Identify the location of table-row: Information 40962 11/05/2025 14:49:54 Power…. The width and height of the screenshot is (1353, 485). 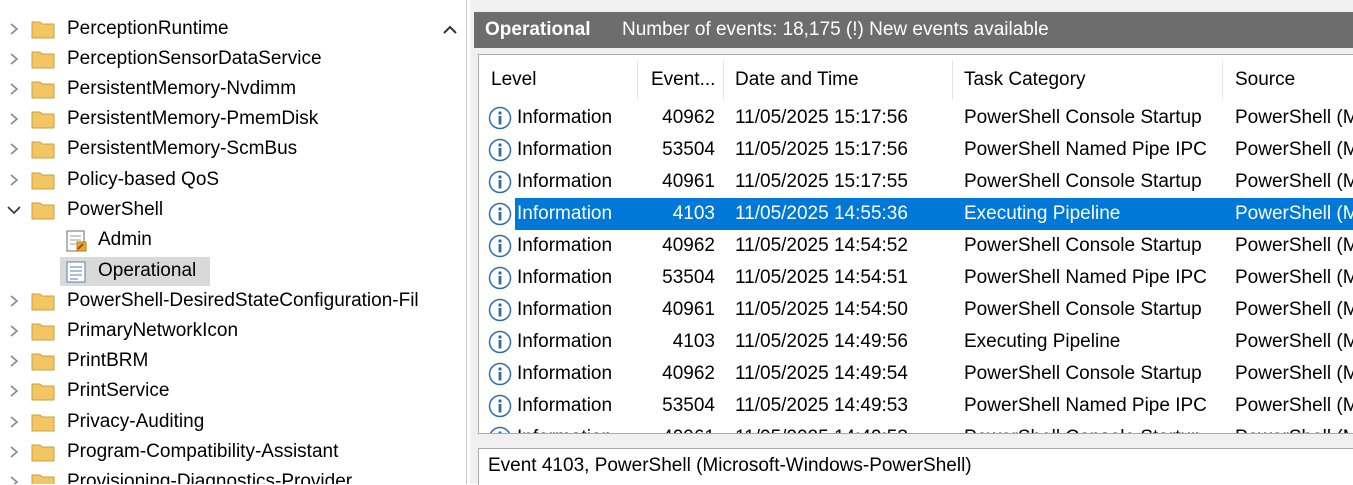
(916, 374).